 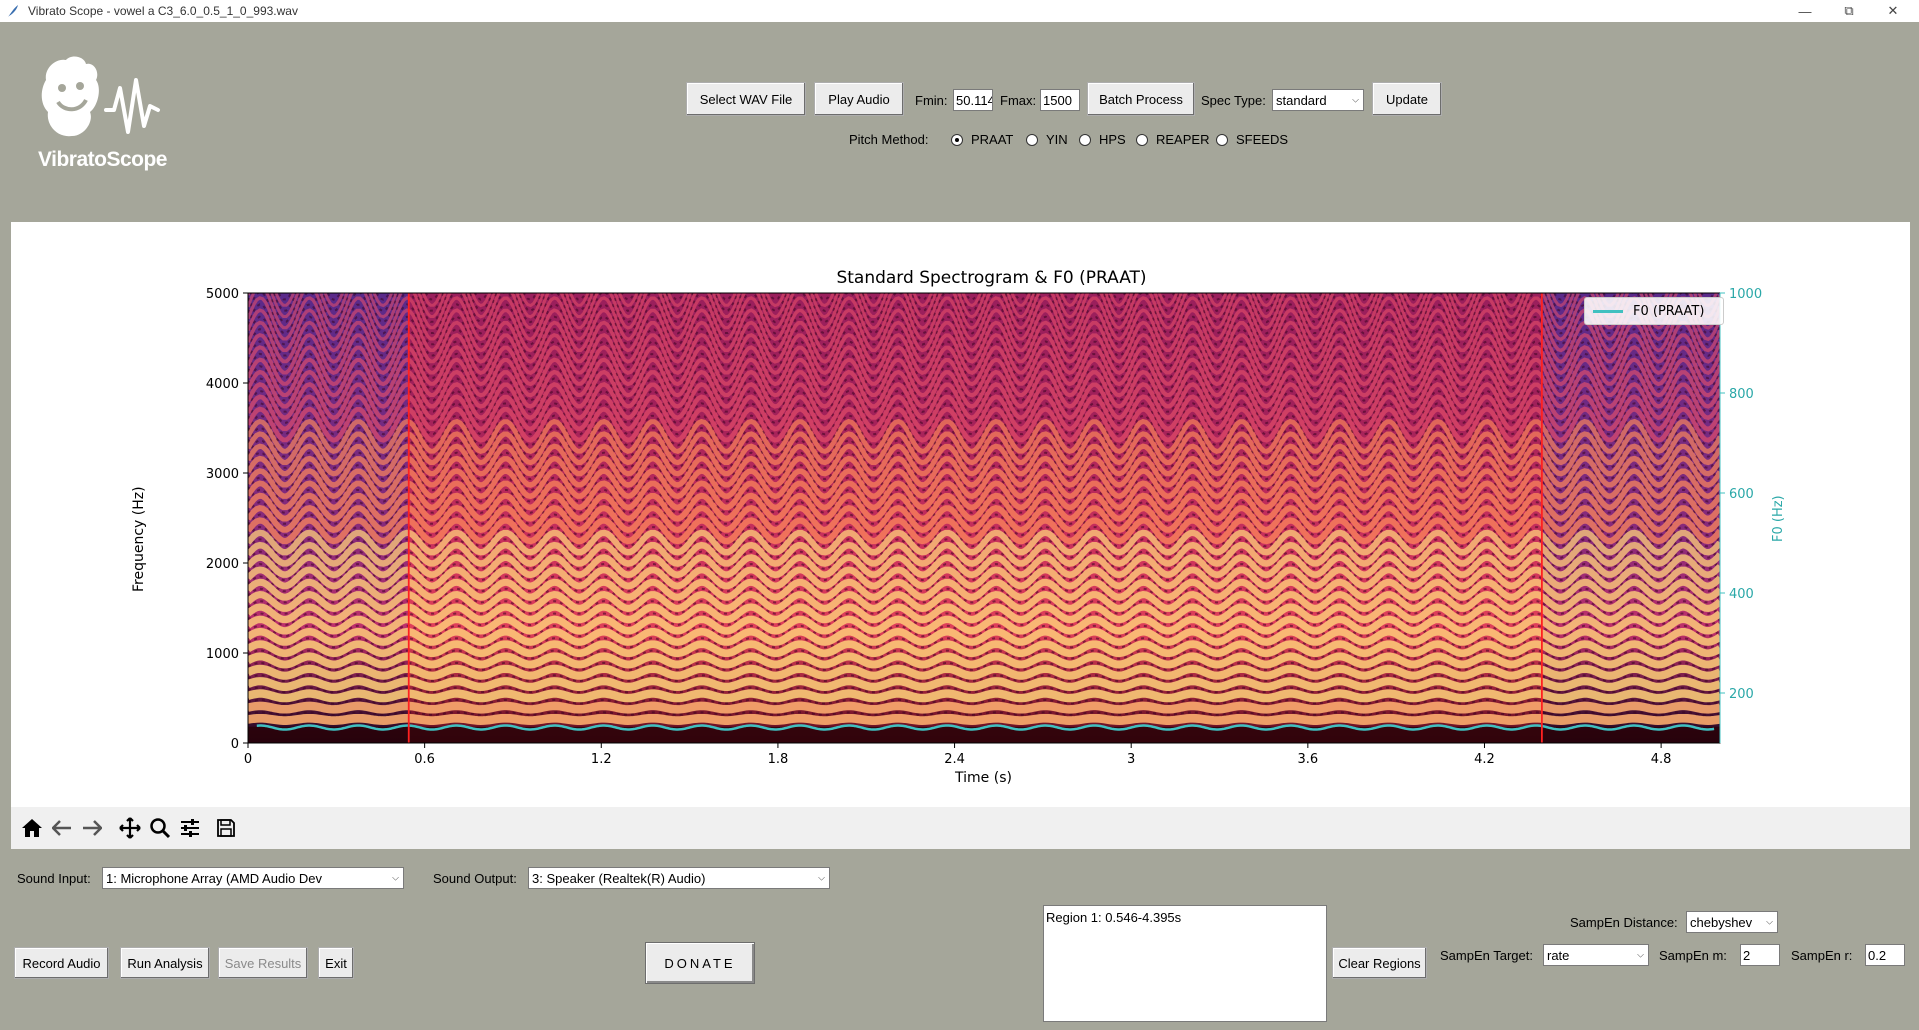 What do you see at coordinates (1183, 139) in the screenshot?
I see `pitch-radio-label: REAPER` at bounding box center [1183, 139].